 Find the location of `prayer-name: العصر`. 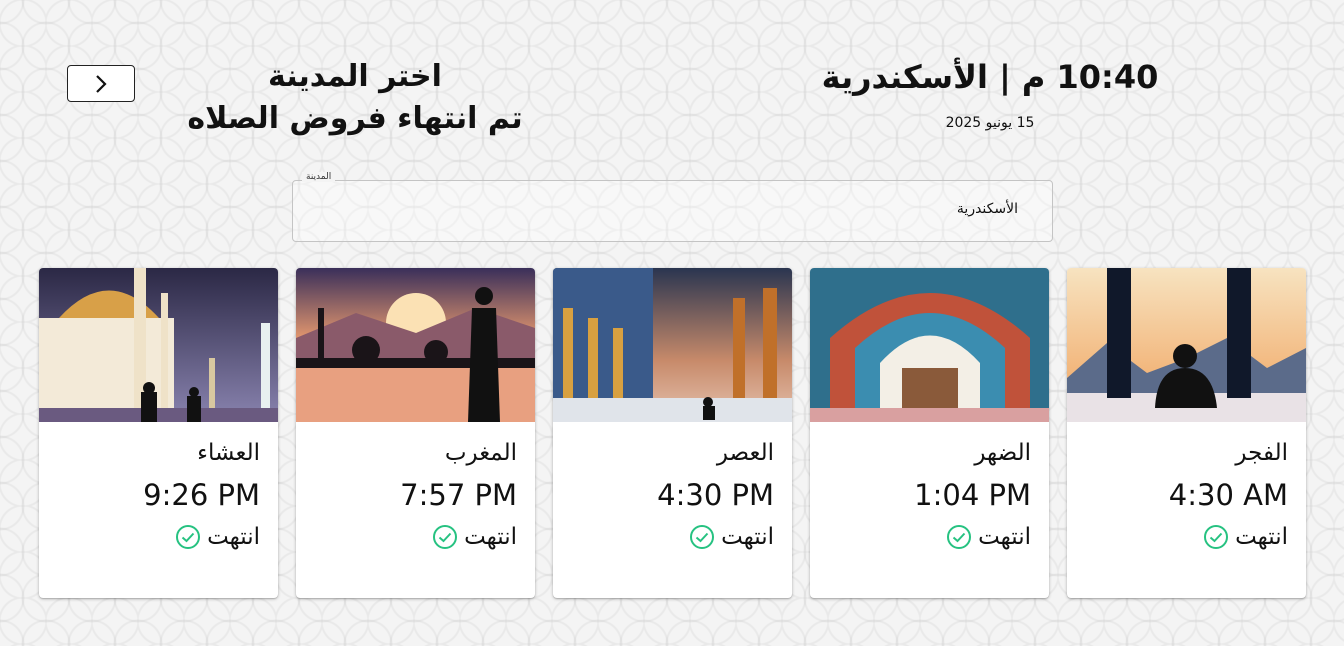

prayer-name: العصر is located at coordinates (745, 453).